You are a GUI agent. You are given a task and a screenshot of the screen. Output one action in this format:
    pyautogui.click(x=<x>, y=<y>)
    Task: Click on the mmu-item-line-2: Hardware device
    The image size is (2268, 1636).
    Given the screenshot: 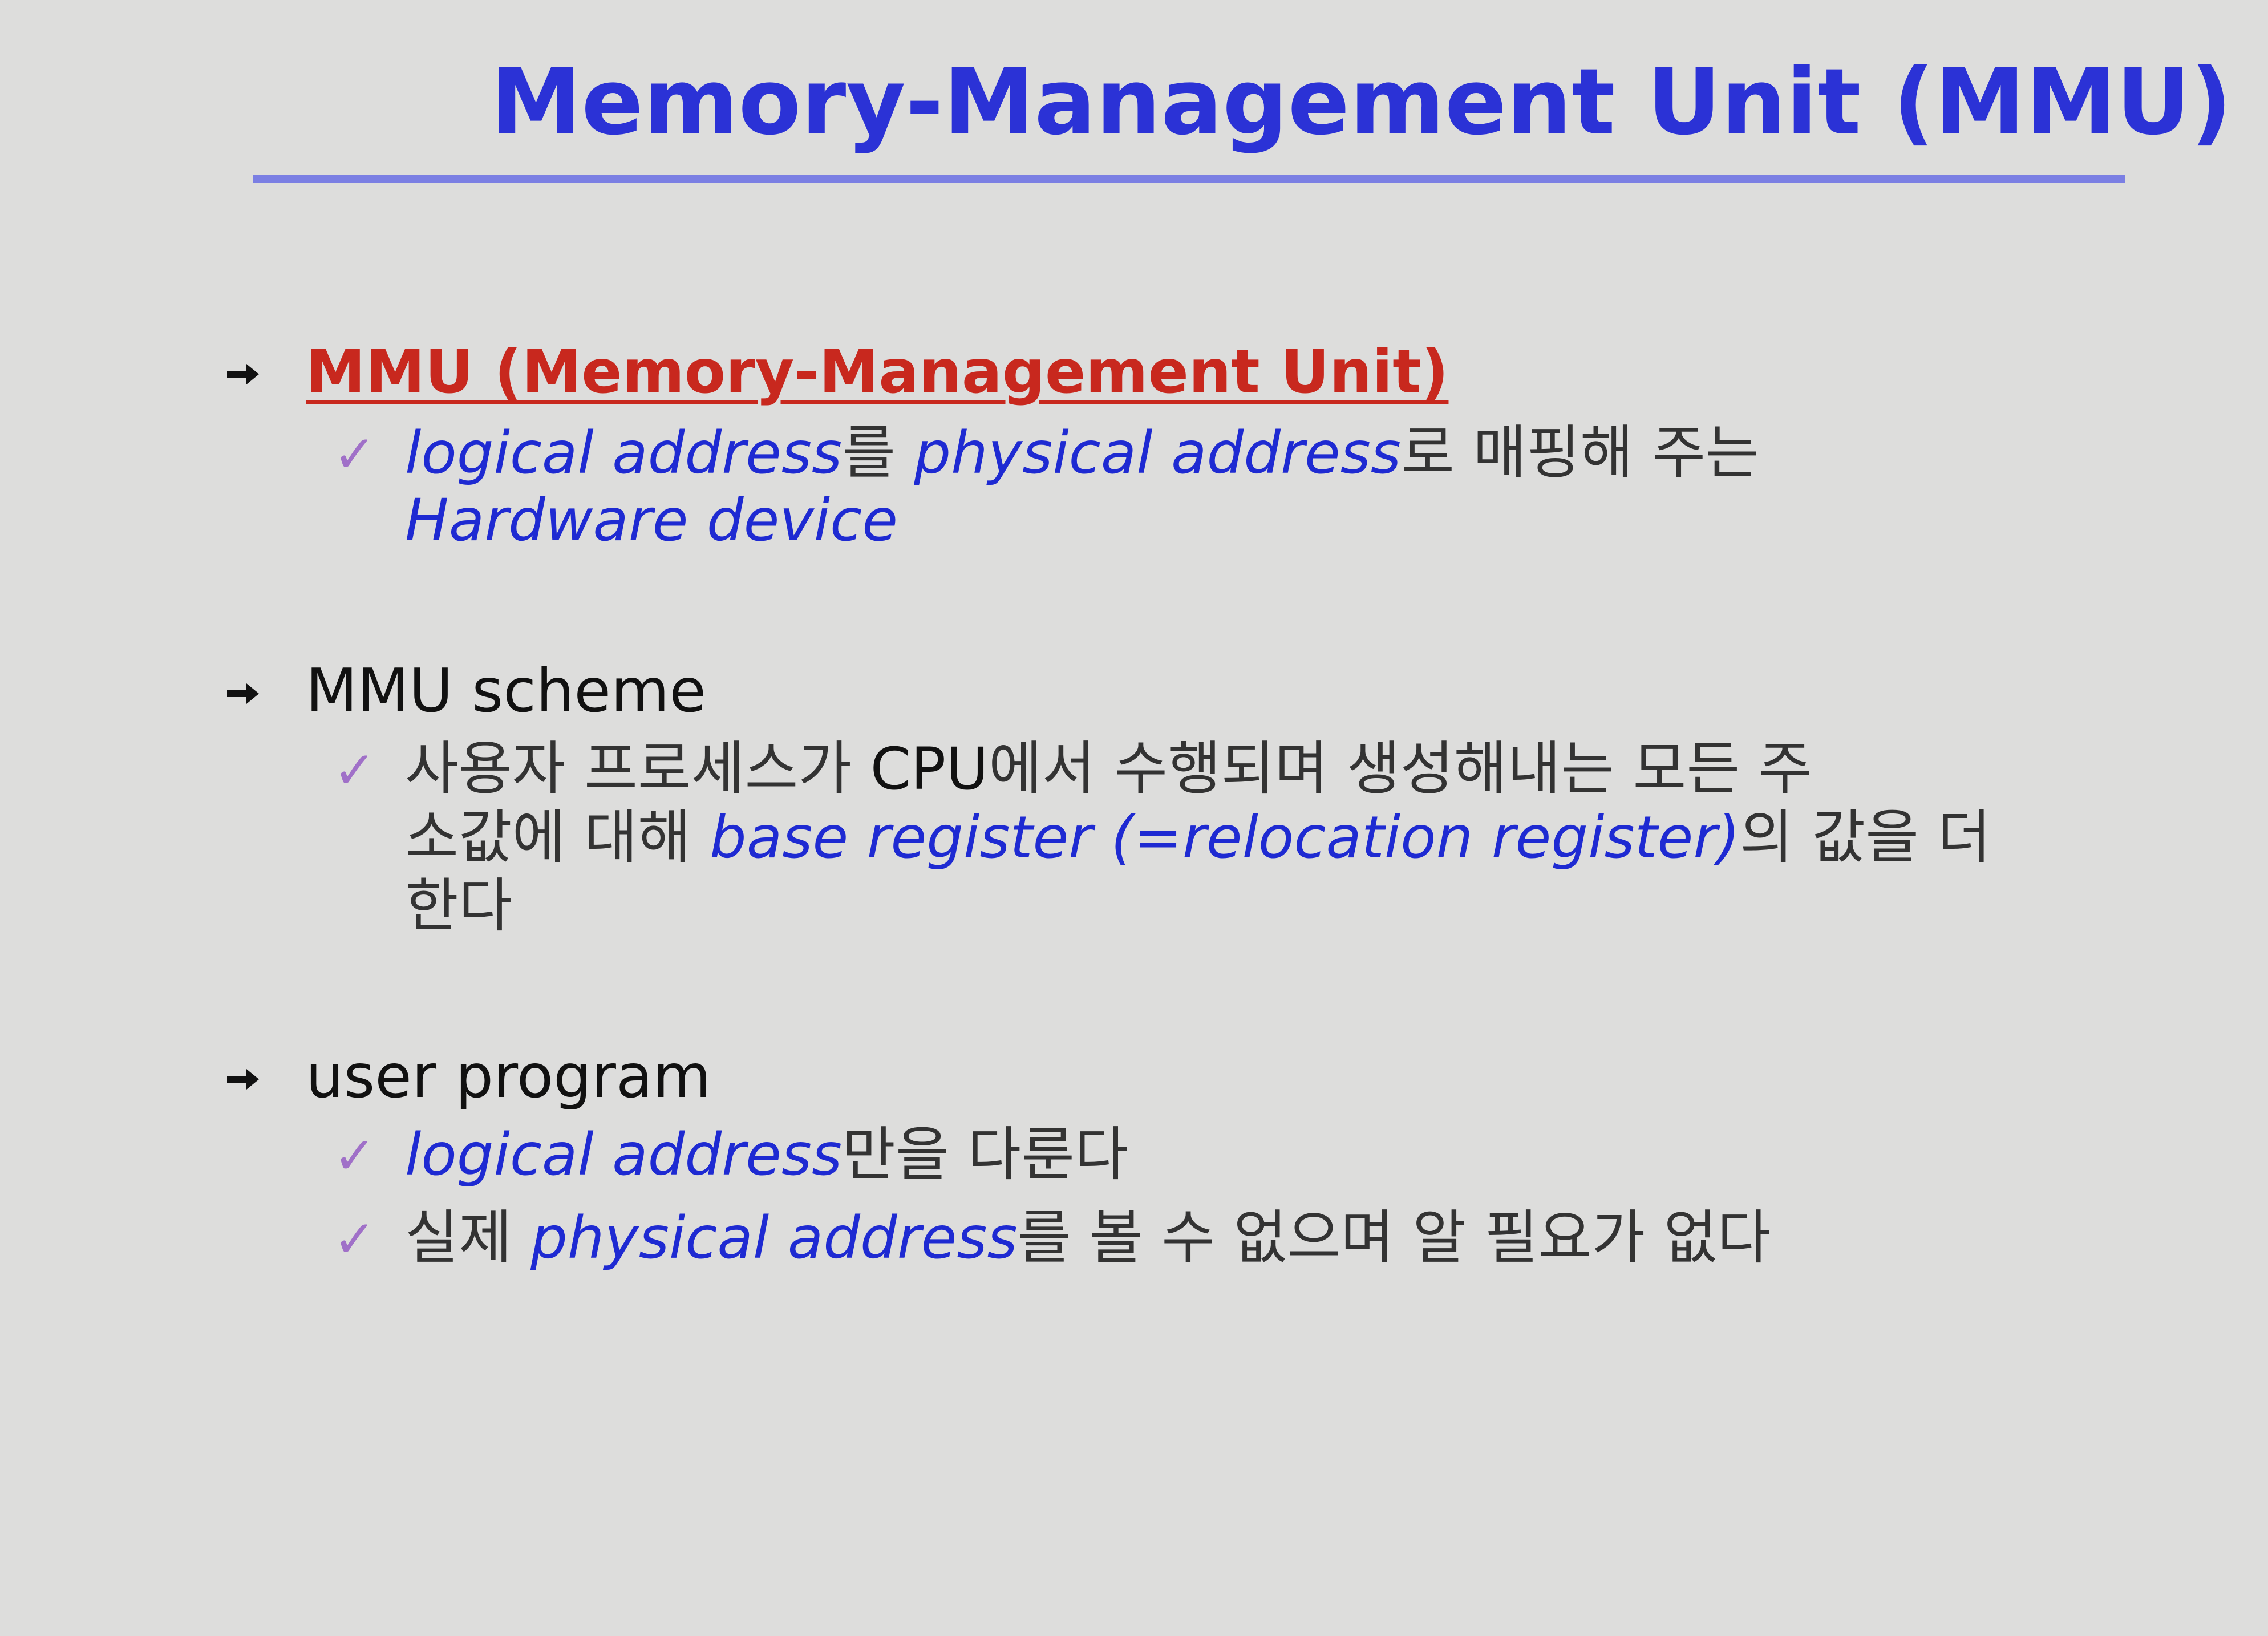 What is the action you would take?
    pyautogui.click(x=651, y=520)
    